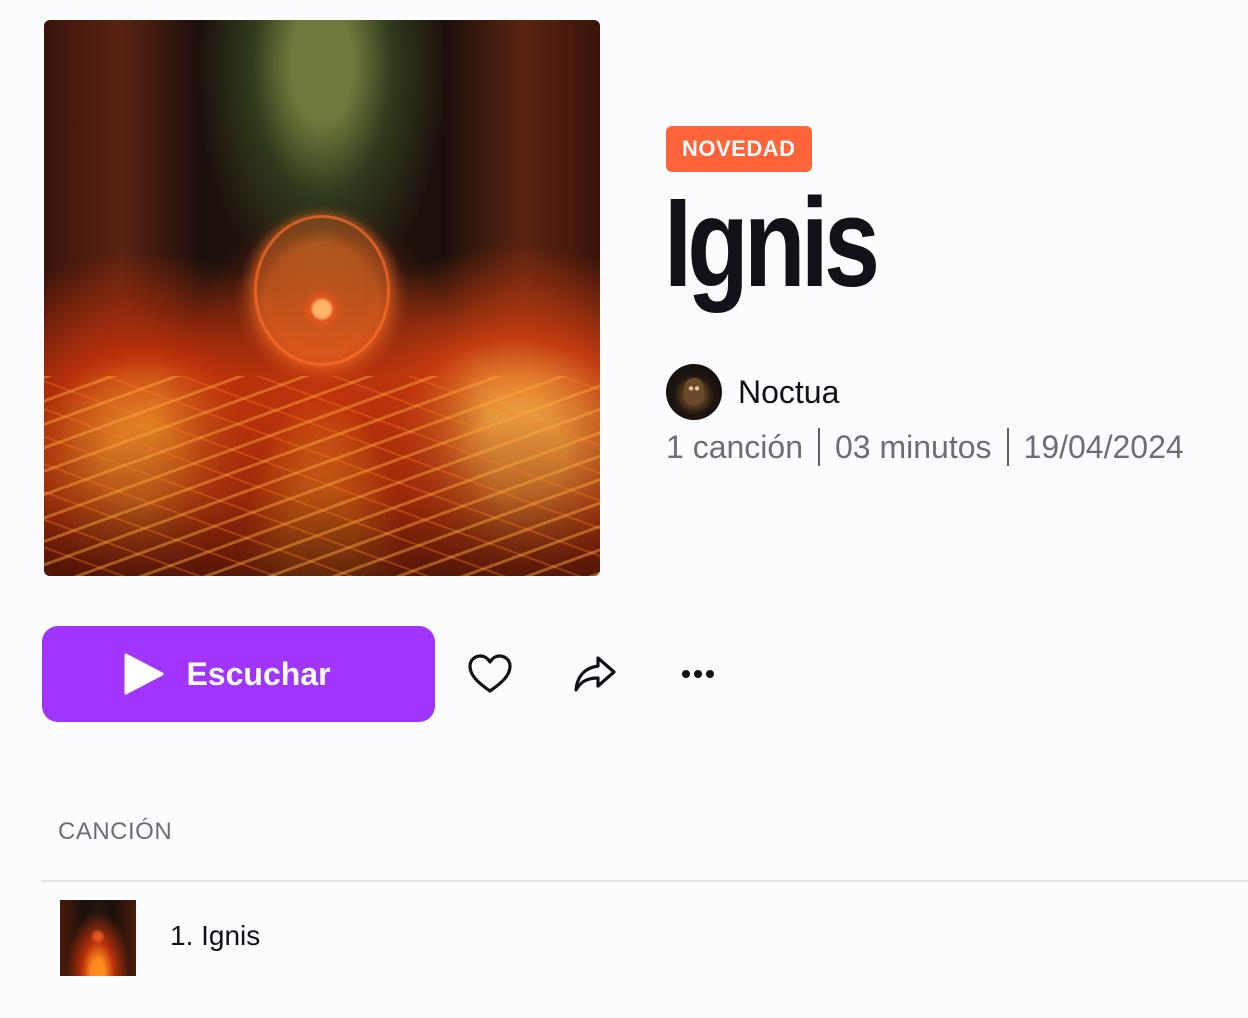 The width and height of the screenshot is (1248, 1018). What do you see at coordinates (645, 881) in the screenshot?
I see `tracklist-divider` at bounding box center [645, 881].